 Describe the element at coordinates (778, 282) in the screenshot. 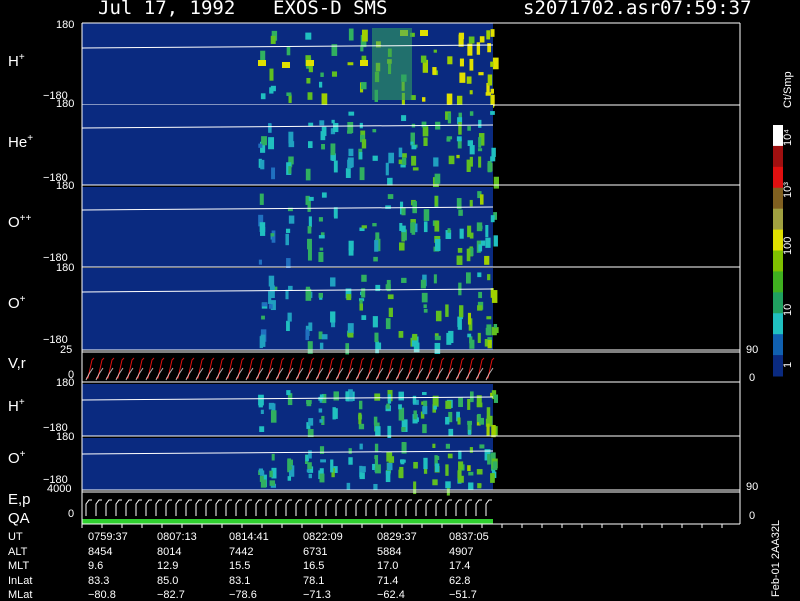

I see `colorbar-segment` at that location.